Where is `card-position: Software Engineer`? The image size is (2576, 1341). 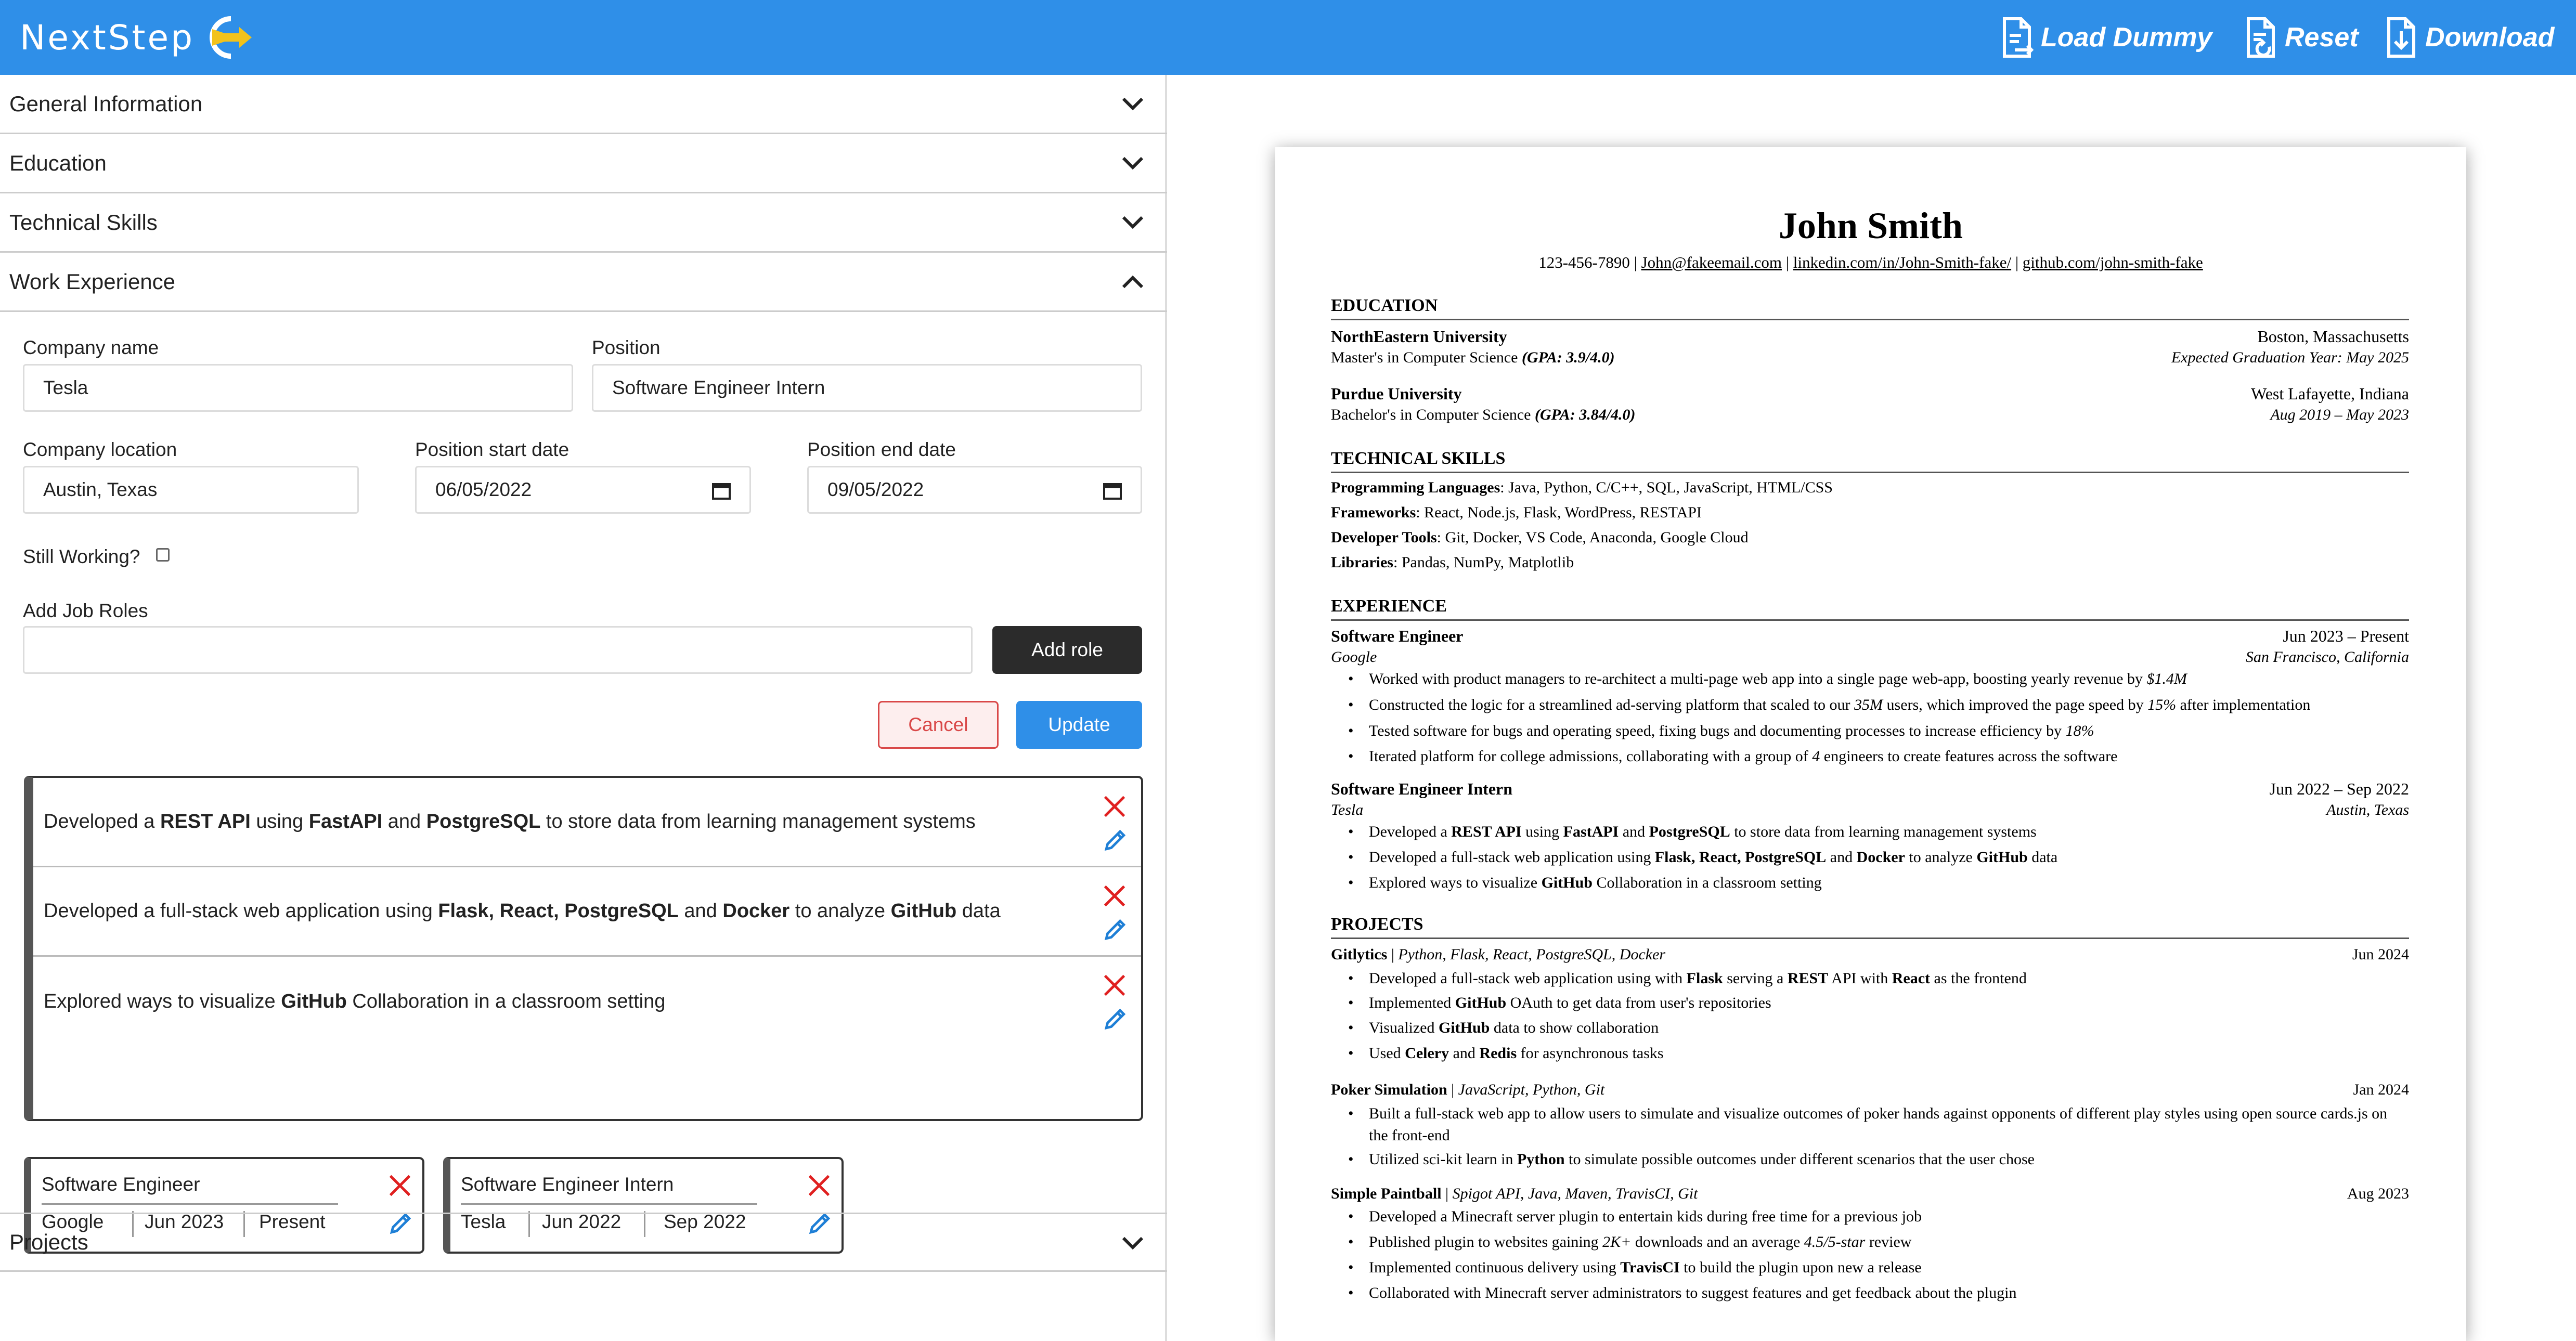 card-position: Software Engineer is located at coordinates (121, 1185).